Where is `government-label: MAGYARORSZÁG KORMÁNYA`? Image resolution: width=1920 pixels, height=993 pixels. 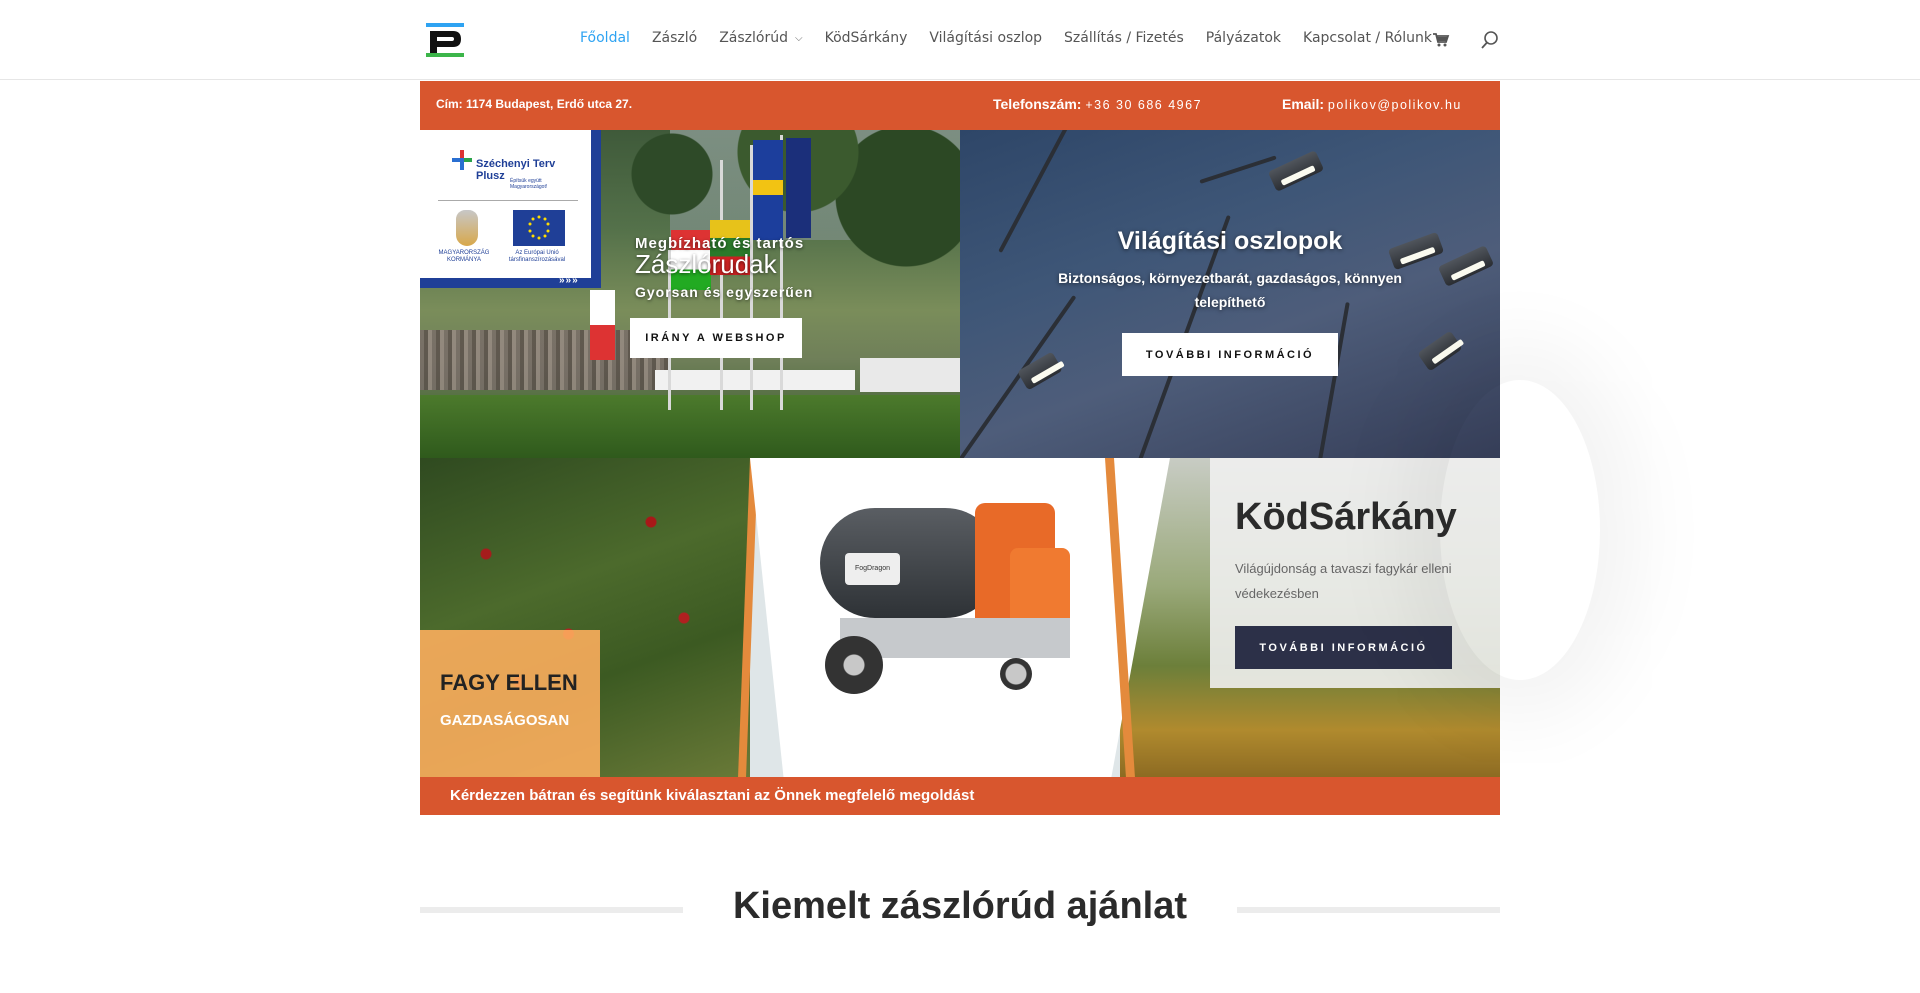 government-label: MAGYARORSZÁG KORMÁNYA is located at coordinates (464, 256).